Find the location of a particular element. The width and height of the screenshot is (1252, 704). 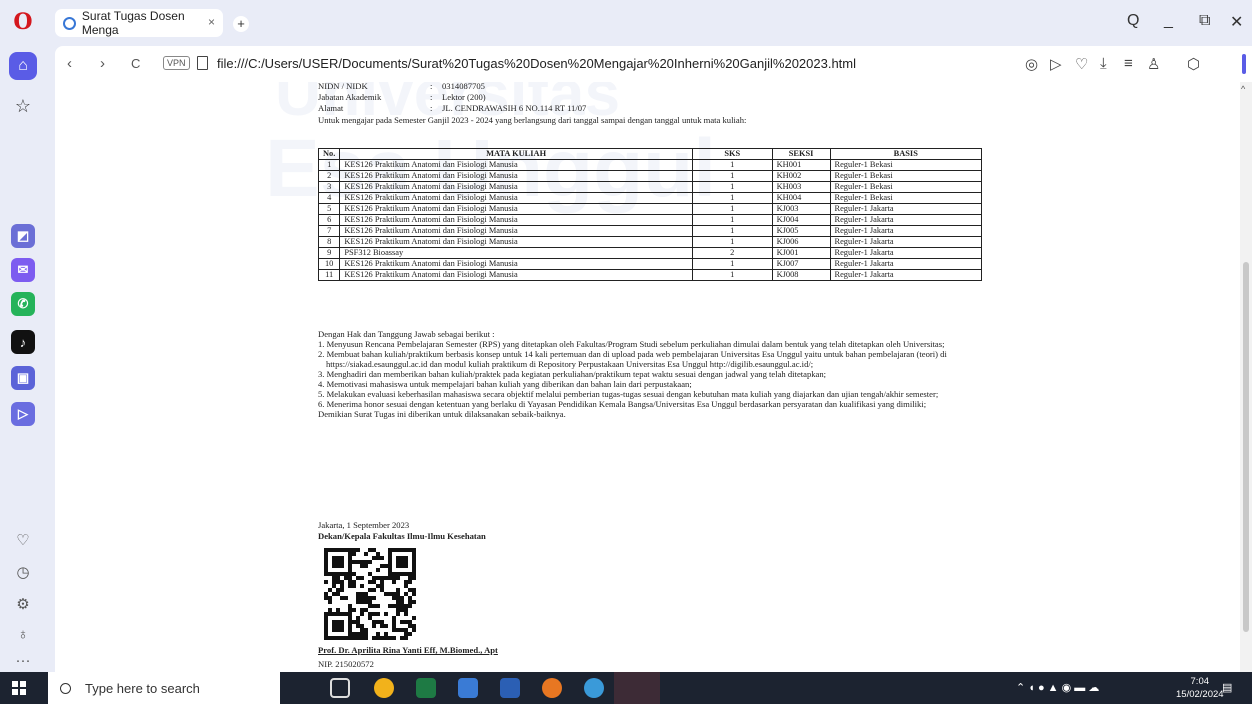

tab-search-icon: Q is located at coordinates (1133, 21).